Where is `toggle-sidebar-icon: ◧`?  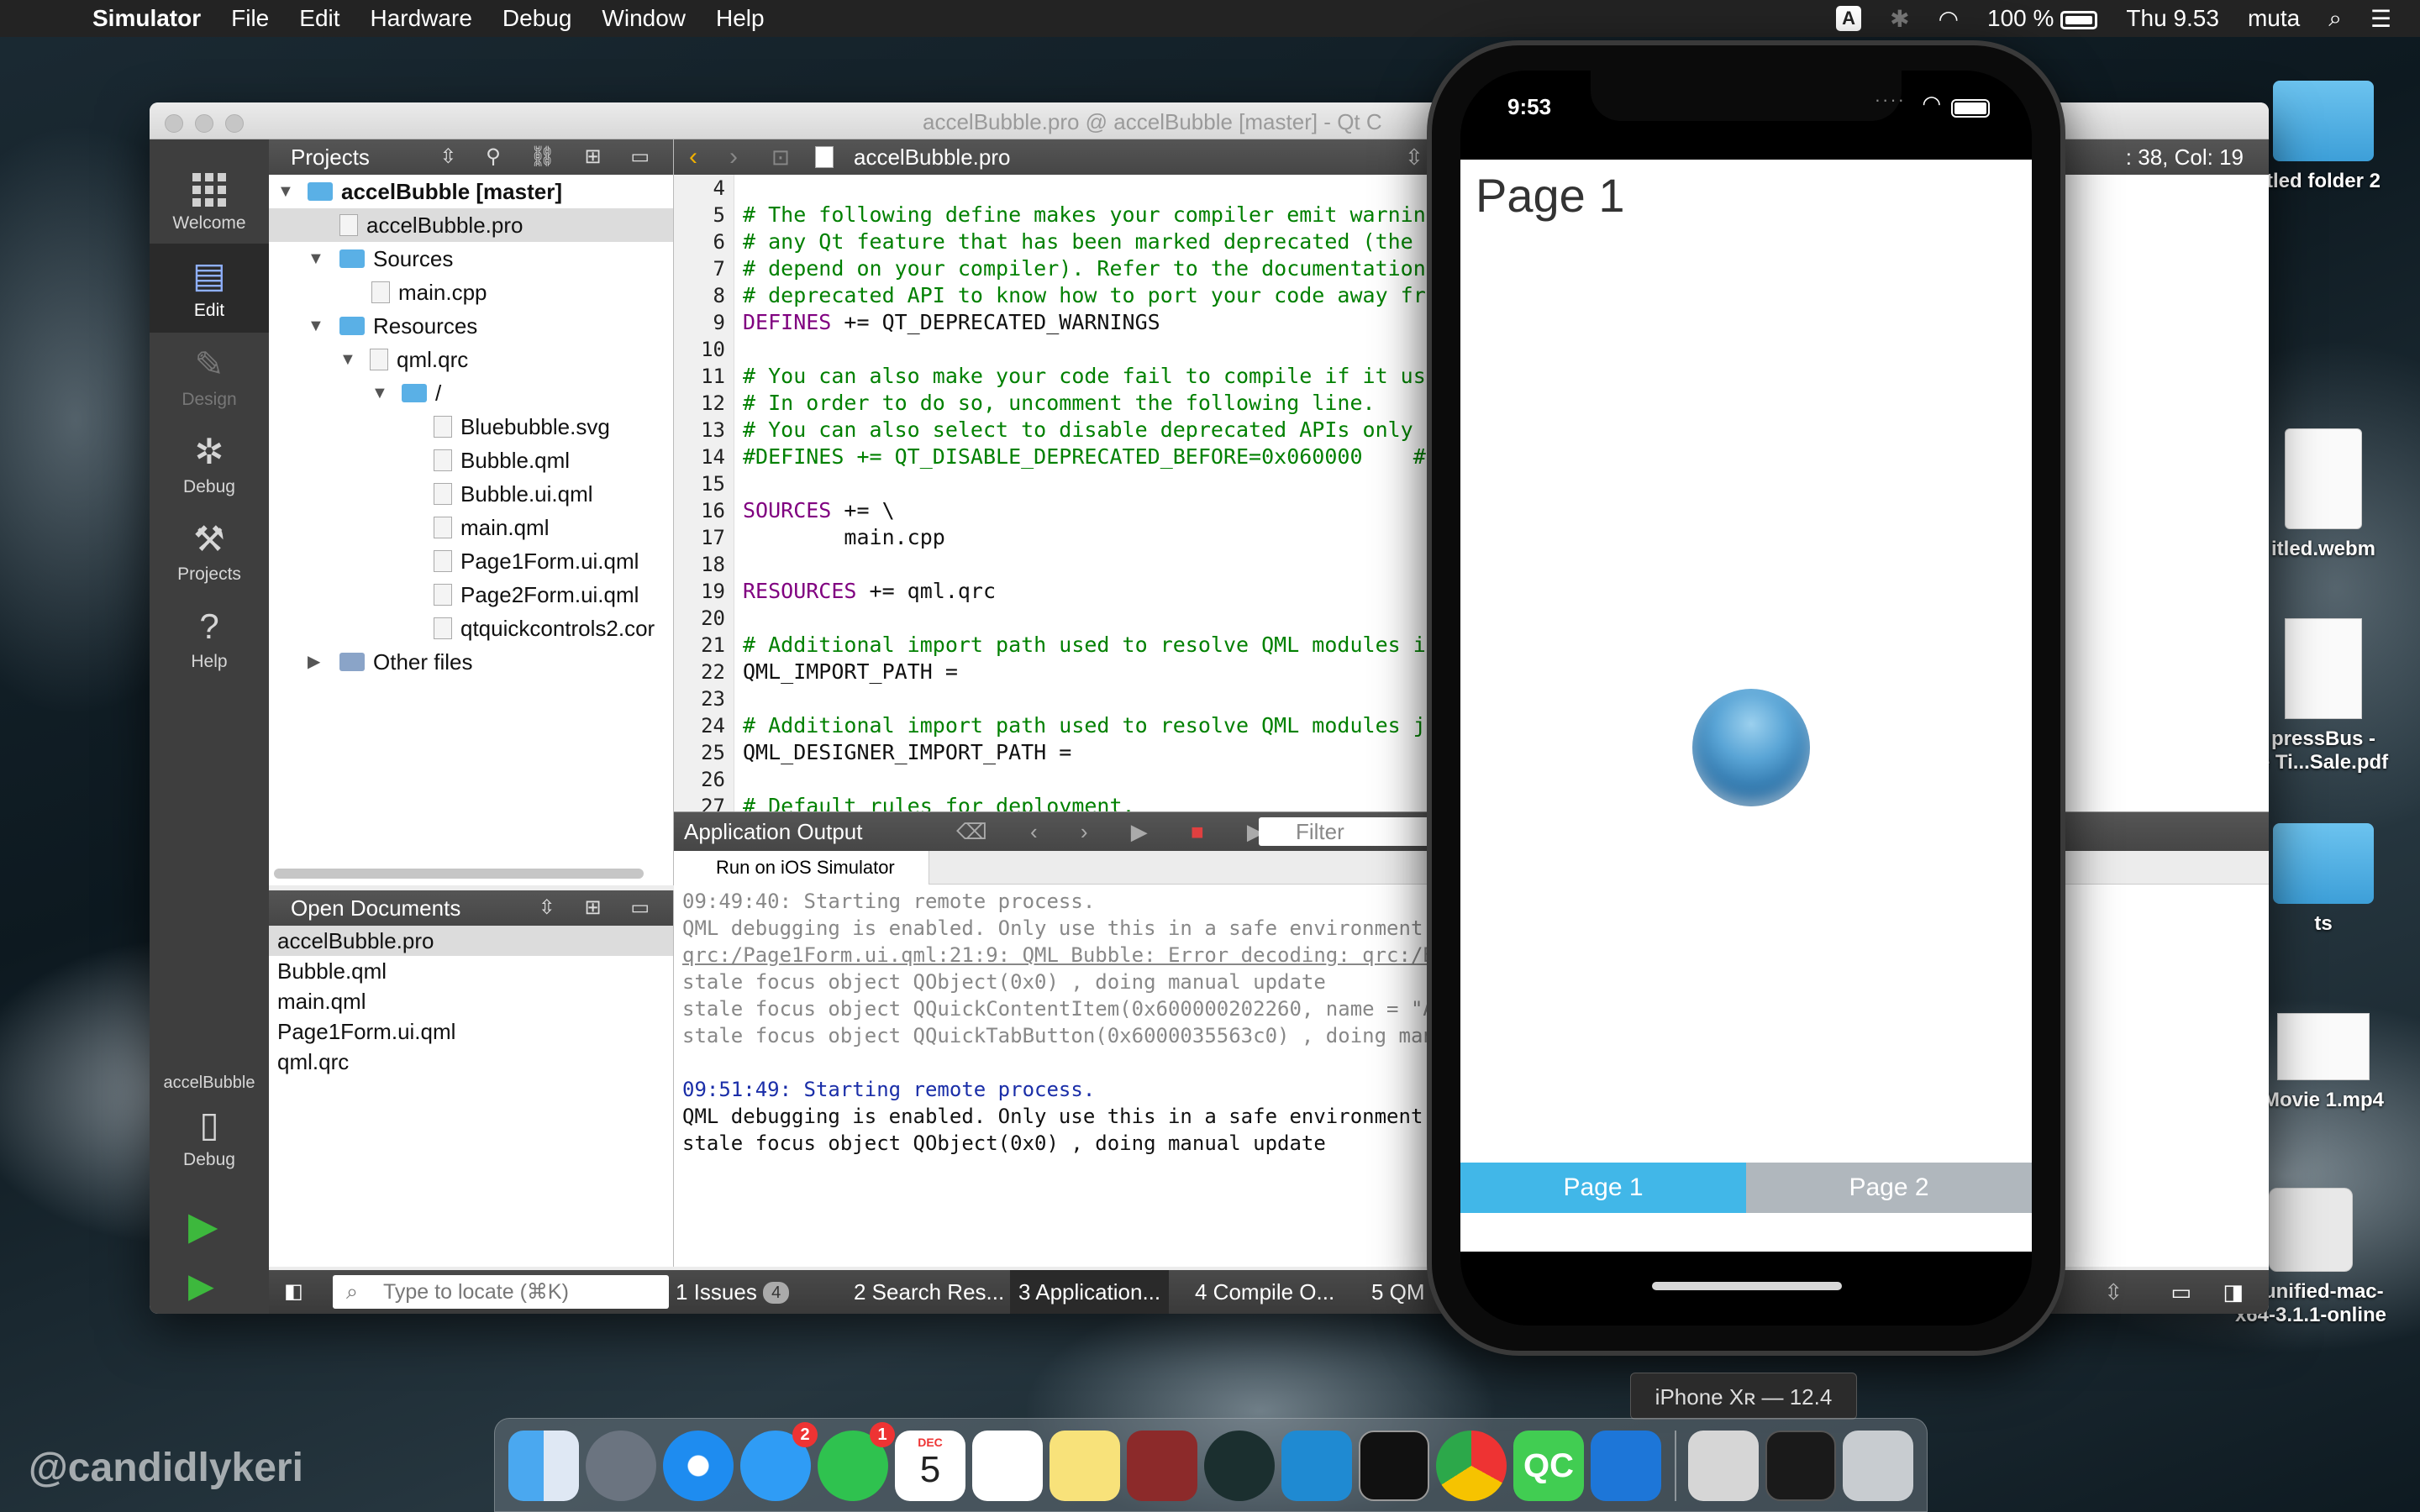 toggle-sidebar-icon: ◧ is located at coordinates (293, 1292).